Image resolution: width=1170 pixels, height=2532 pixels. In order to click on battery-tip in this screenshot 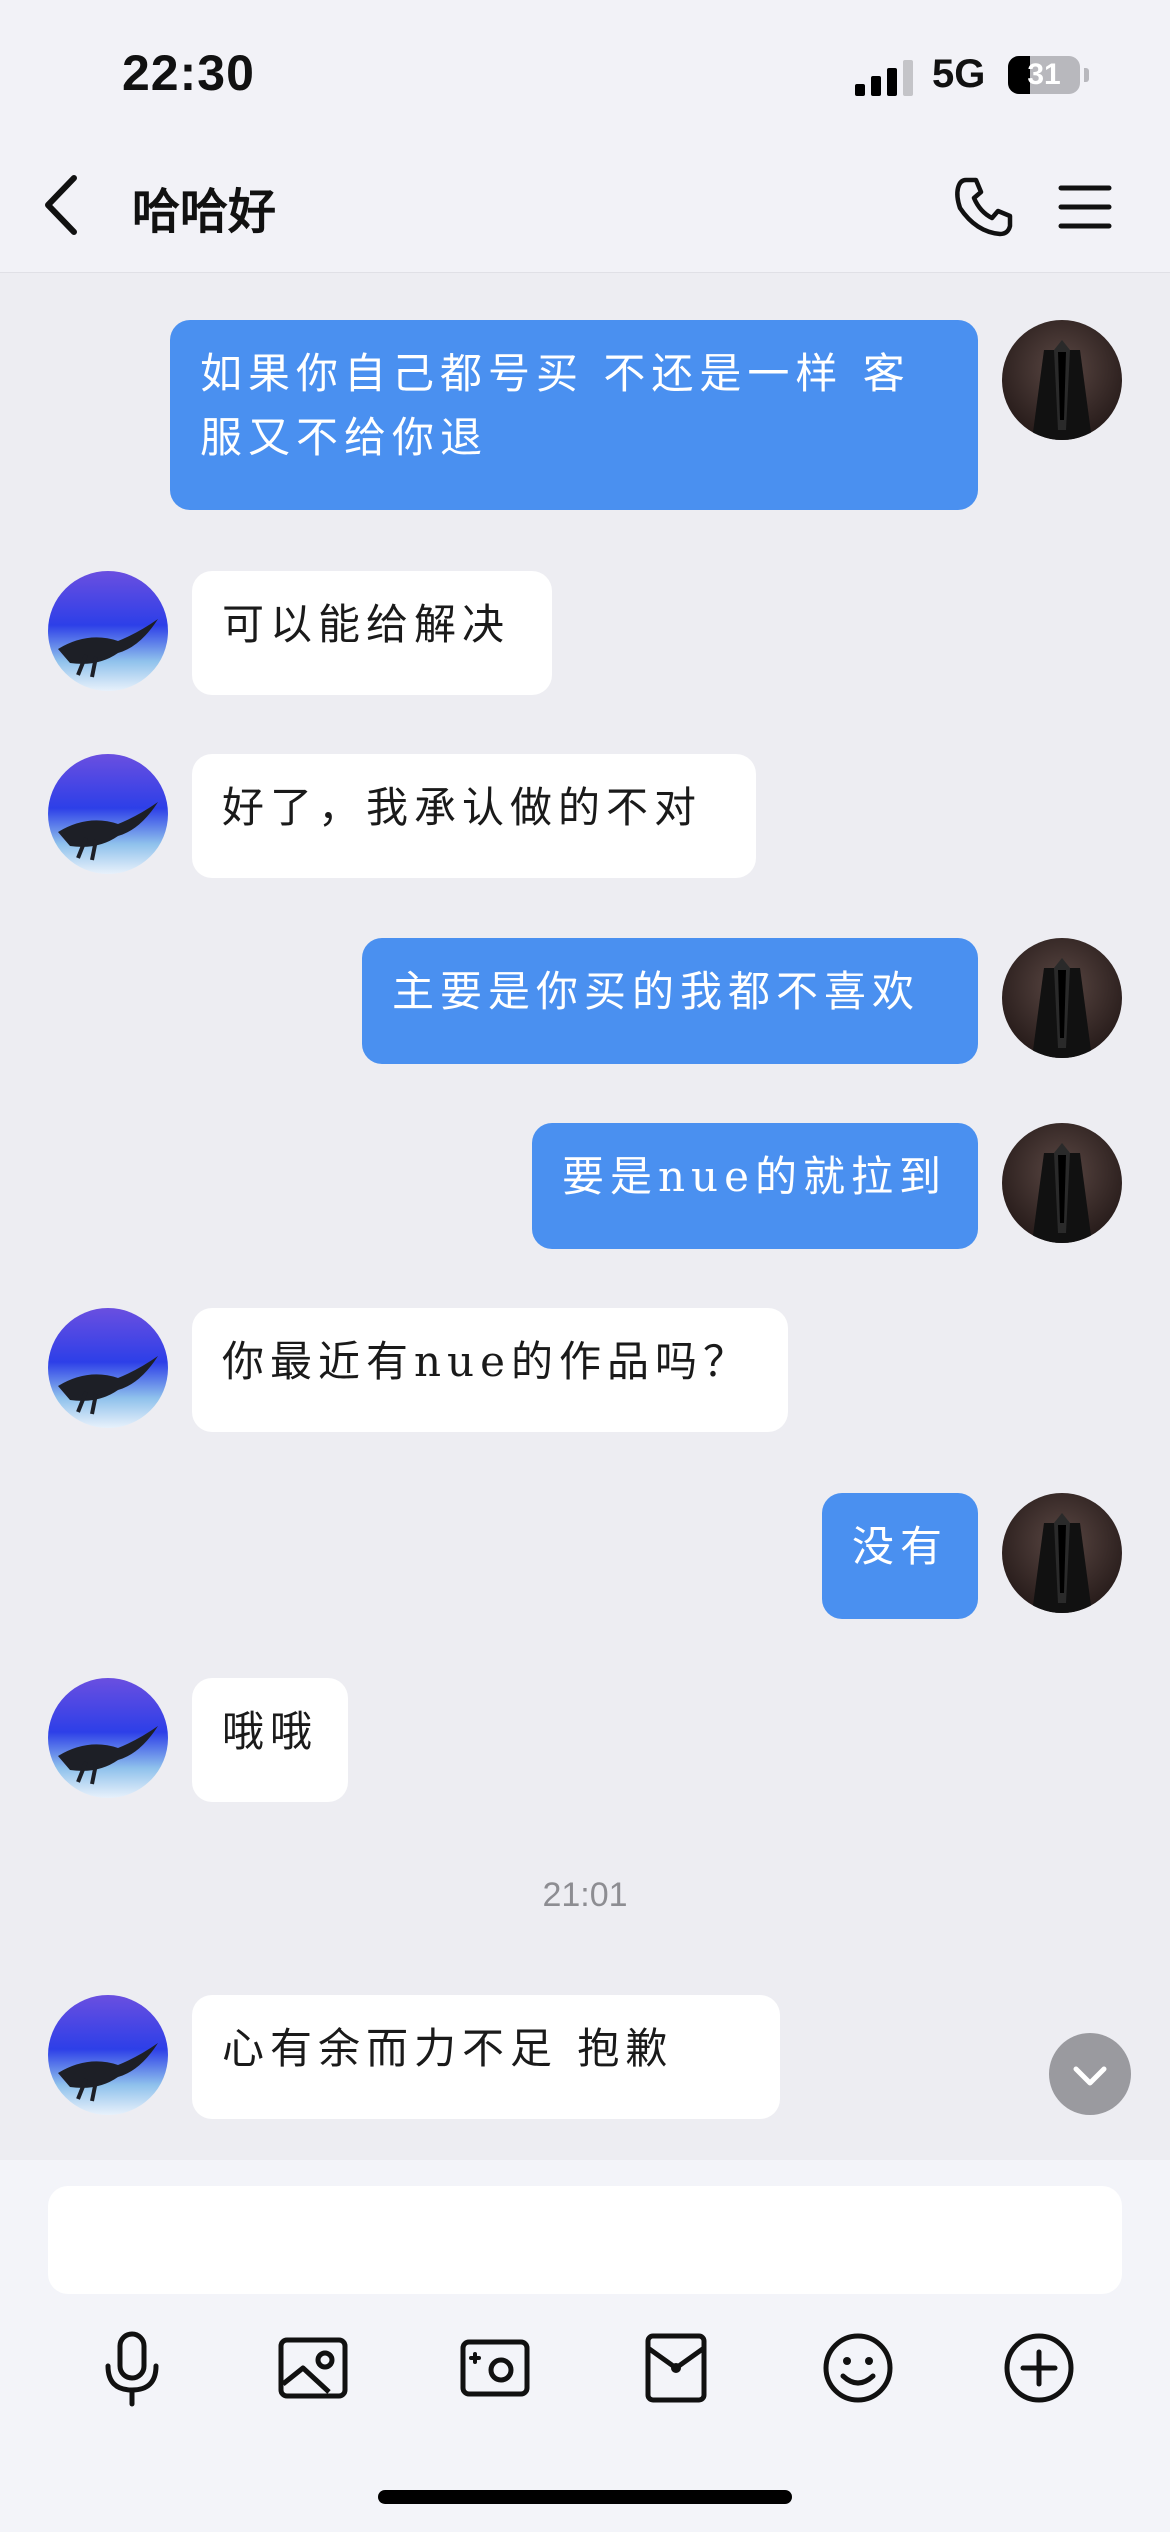, I will do `click(1086, 75)`.